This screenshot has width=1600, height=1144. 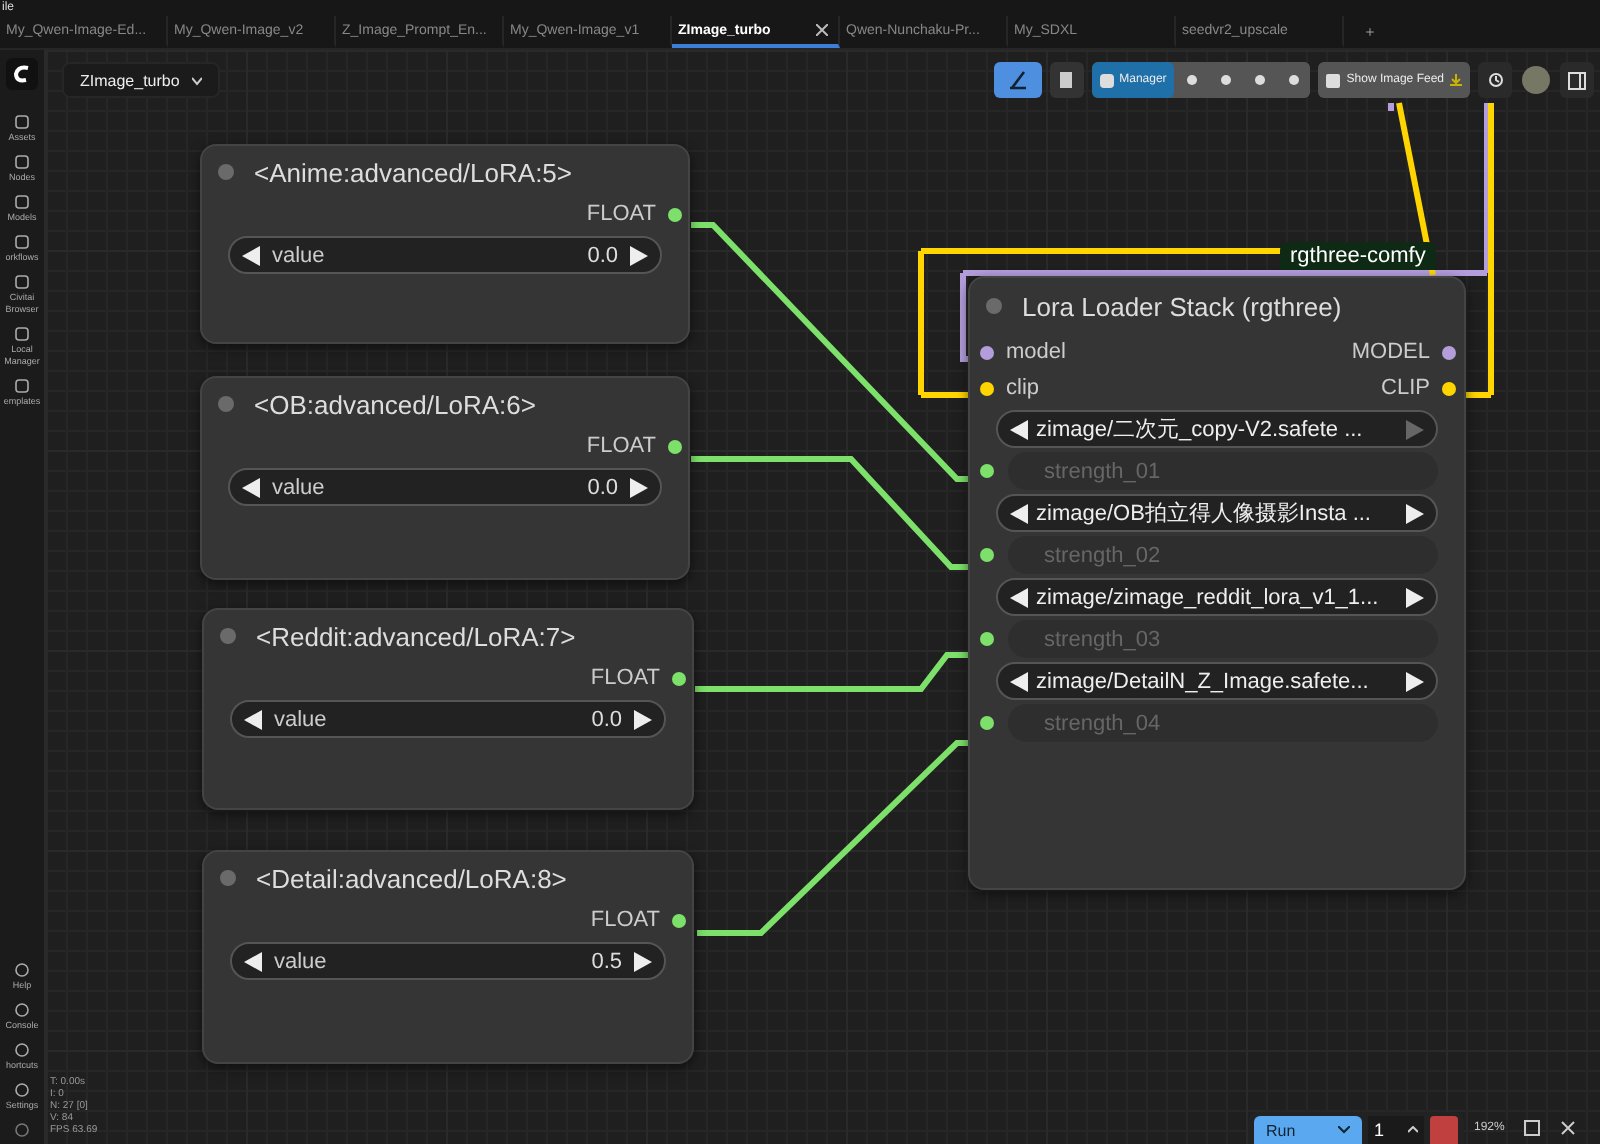 I want to click on fit-view-icon, so click(x=1532, y=1128).